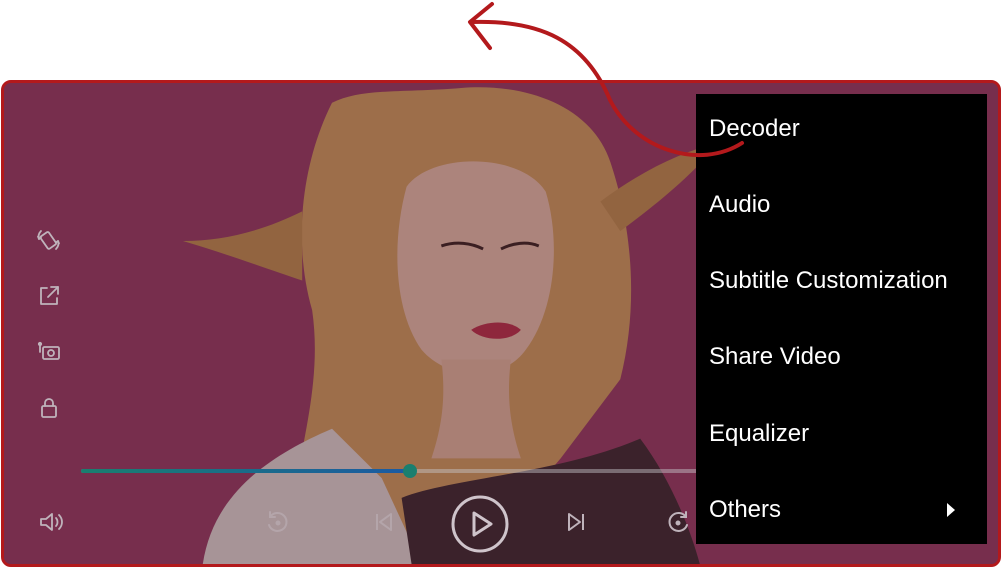  What do you see at coordinates (775, 356) in the screenshot?
I see `menu-item-label: Share Video` at bounding box center [775, 356].